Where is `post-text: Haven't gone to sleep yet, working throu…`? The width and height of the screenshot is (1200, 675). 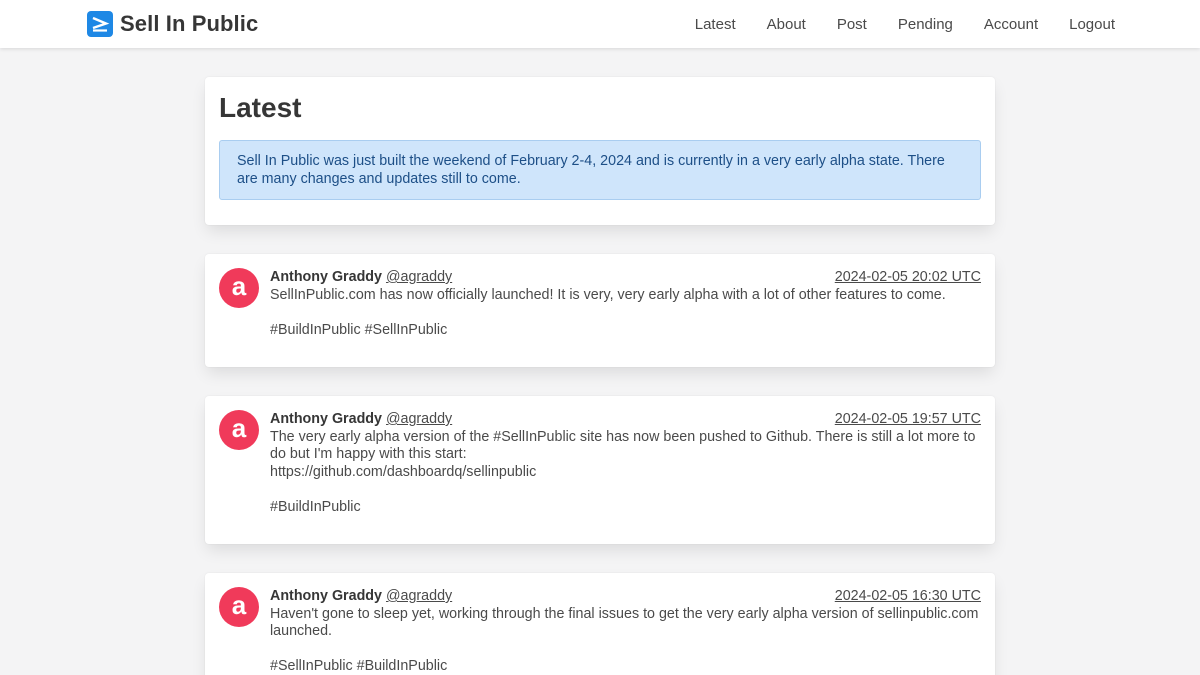 post-text: Haven't gone to sleep yet, working throu… is located at coordinates (624, 640).